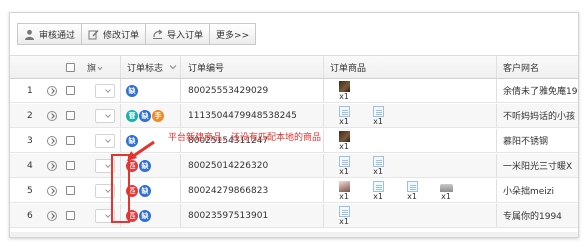 Image resolution: width=588 pixels, height=247 pixels. Describe the element at coordinates (132, 115) in the screenshot. I see `order-mark-badge: 菅` at that location.